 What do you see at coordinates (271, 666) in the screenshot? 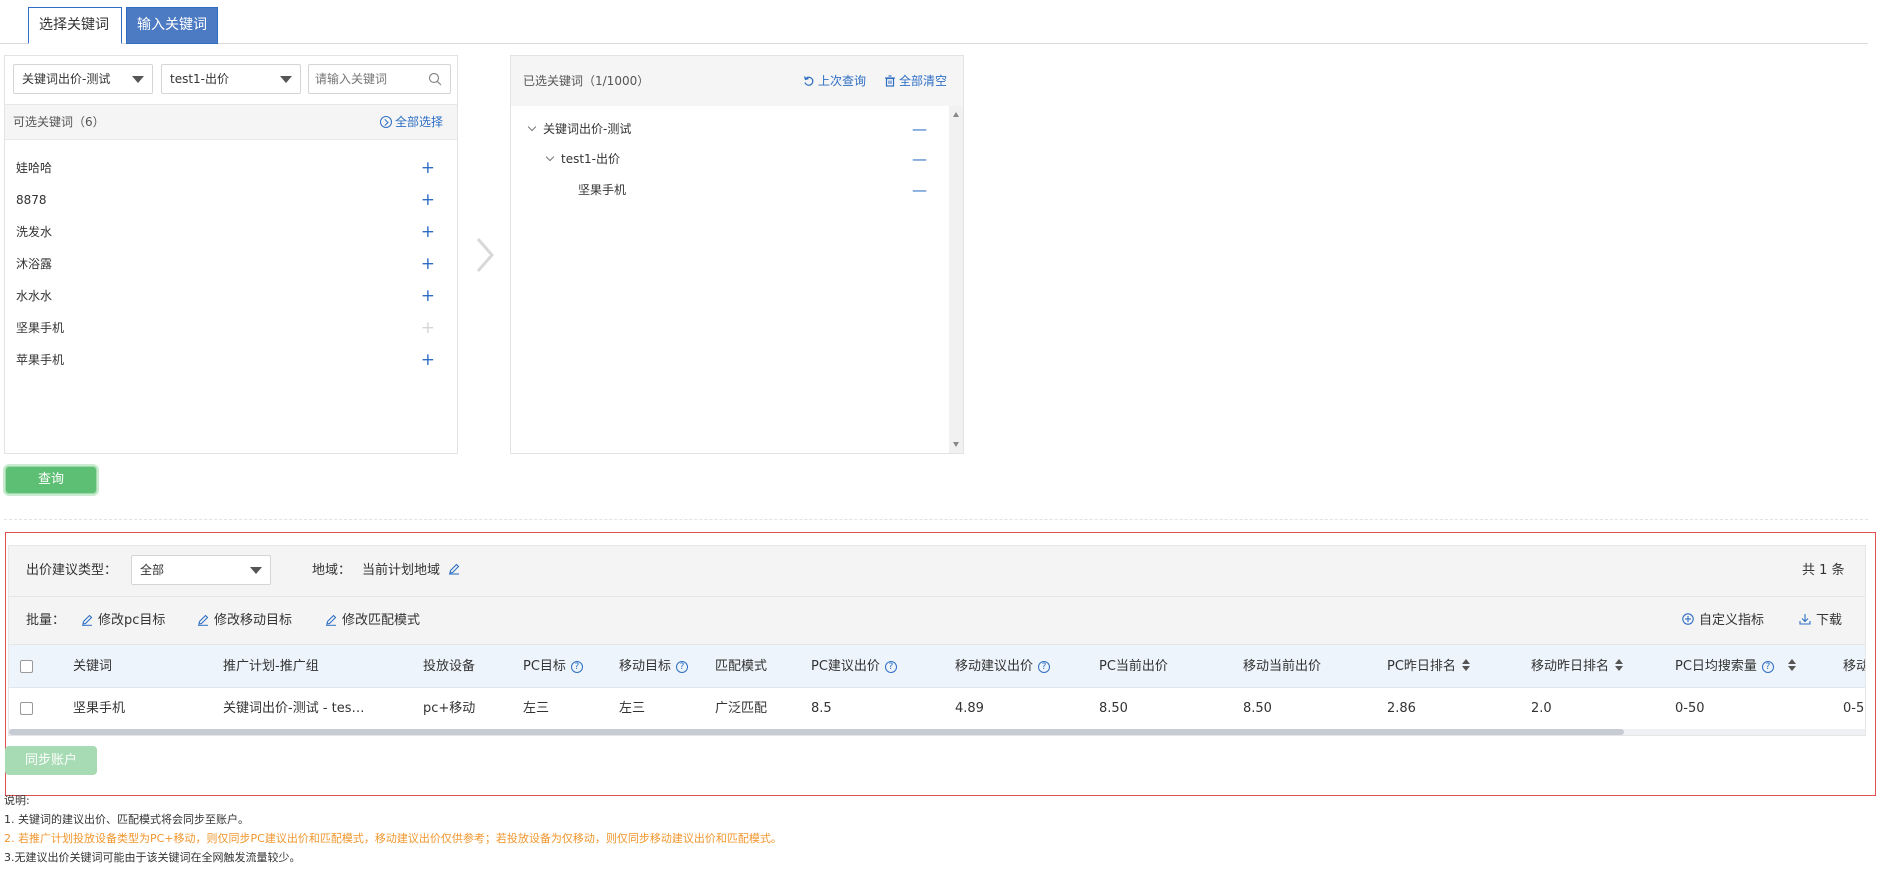
I see `column-header-plan-group: 推广计划-推广组` at bounding box center [271, 666].